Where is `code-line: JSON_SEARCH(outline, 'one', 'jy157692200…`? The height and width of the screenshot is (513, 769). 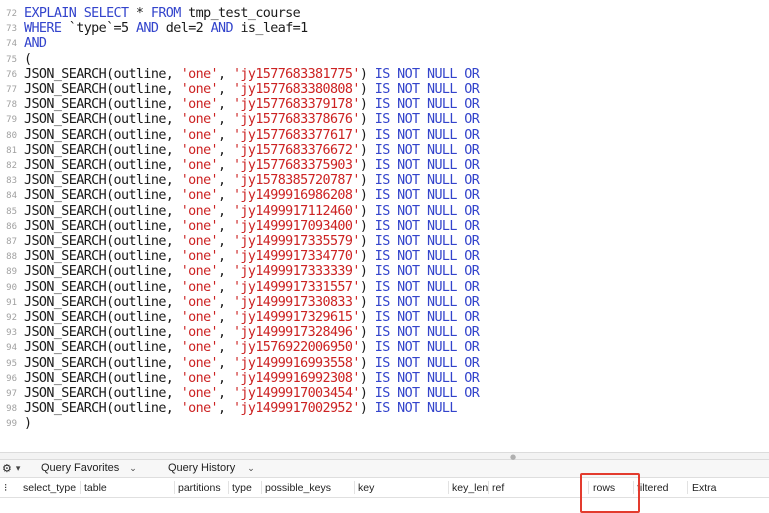 code-line: JSON_SEARCH(outline, 'one', 'jy157692200… is located at coordinates (252, 348).